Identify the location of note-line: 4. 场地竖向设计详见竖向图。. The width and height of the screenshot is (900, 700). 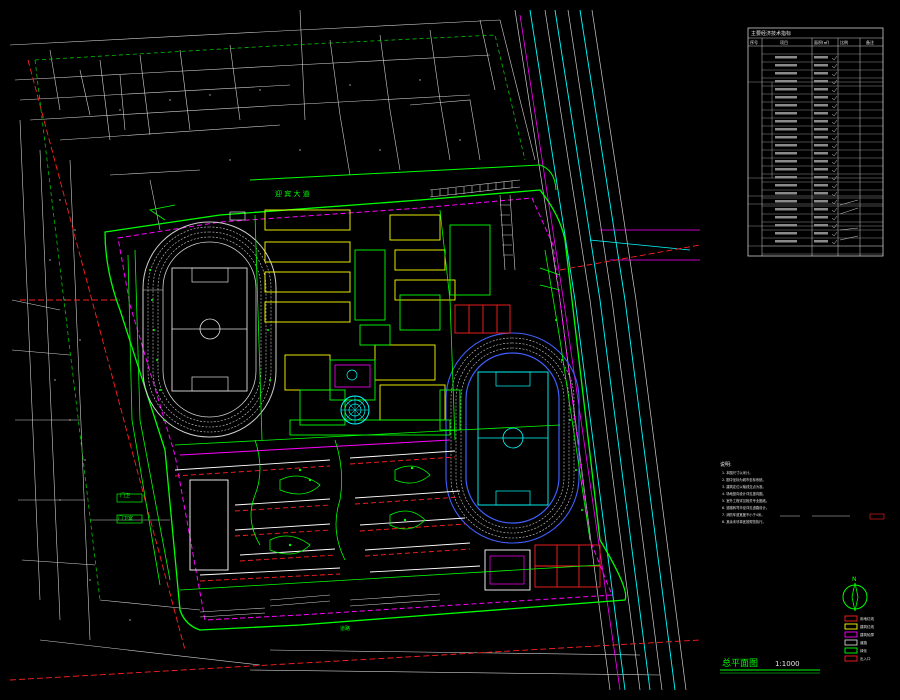
(744, 493).